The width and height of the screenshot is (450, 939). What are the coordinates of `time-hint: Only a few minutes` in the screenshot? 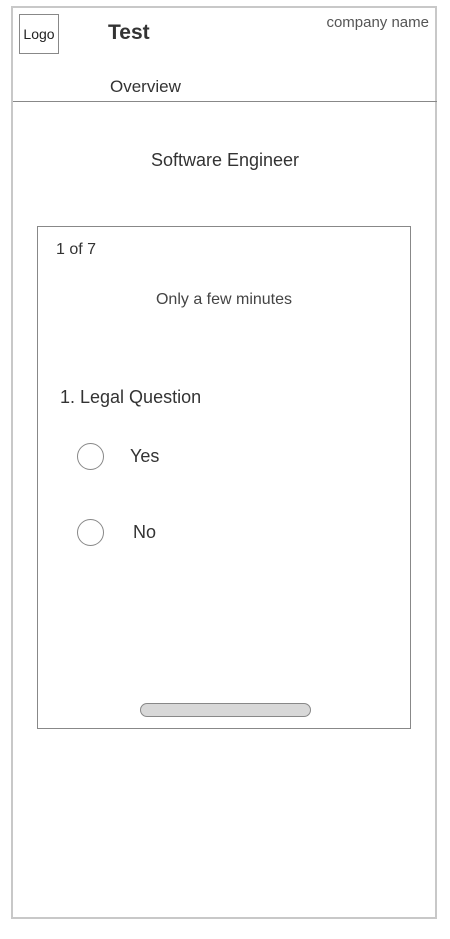 It's located at (224, 299).